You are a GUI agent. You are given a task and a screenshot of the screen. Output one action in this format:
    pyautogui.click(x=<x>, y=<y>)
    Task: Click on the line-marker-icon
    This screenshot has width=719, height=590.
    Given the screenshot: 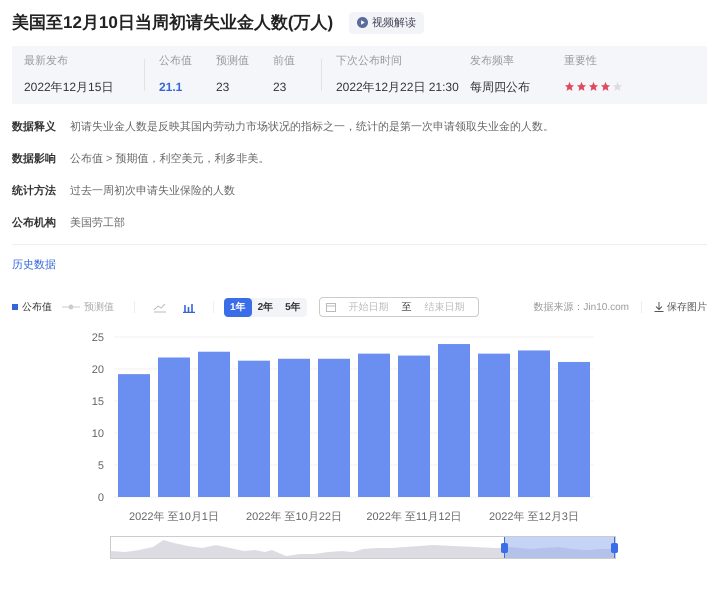 What is the action you would take?
    pyautogui.click(x=71, y=307)
    